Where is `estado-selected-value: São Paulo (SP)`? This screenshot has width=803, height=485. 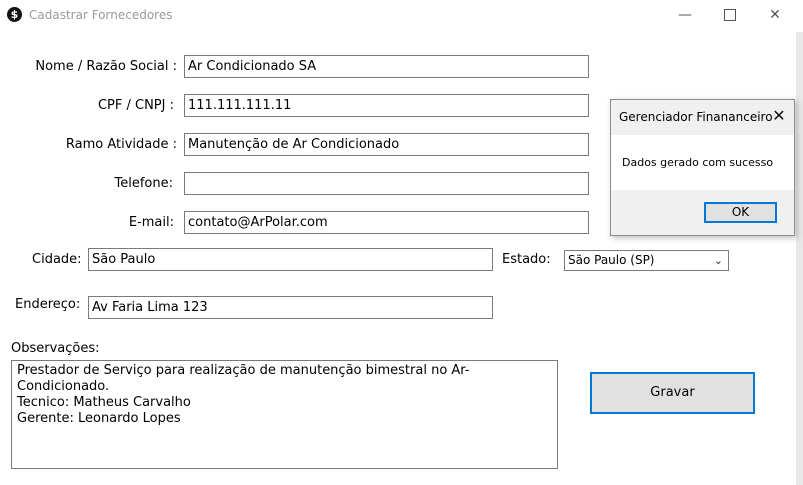 estado-selected-value: São Paulo (SP) is located at coordinates (611, 260).